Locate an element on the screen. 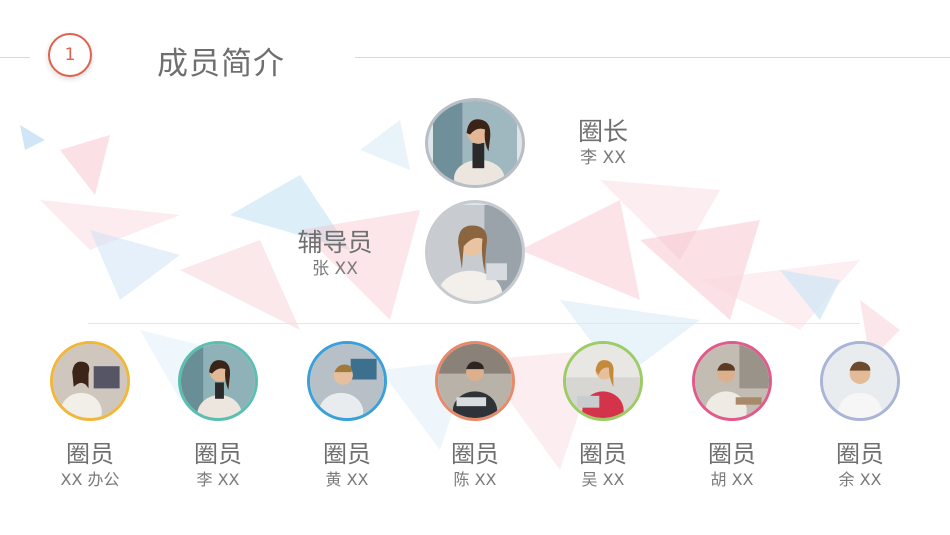 The width and height of the screenshot is (950, 535). section-number-badge: 1 is located at coordinates (70, 55).